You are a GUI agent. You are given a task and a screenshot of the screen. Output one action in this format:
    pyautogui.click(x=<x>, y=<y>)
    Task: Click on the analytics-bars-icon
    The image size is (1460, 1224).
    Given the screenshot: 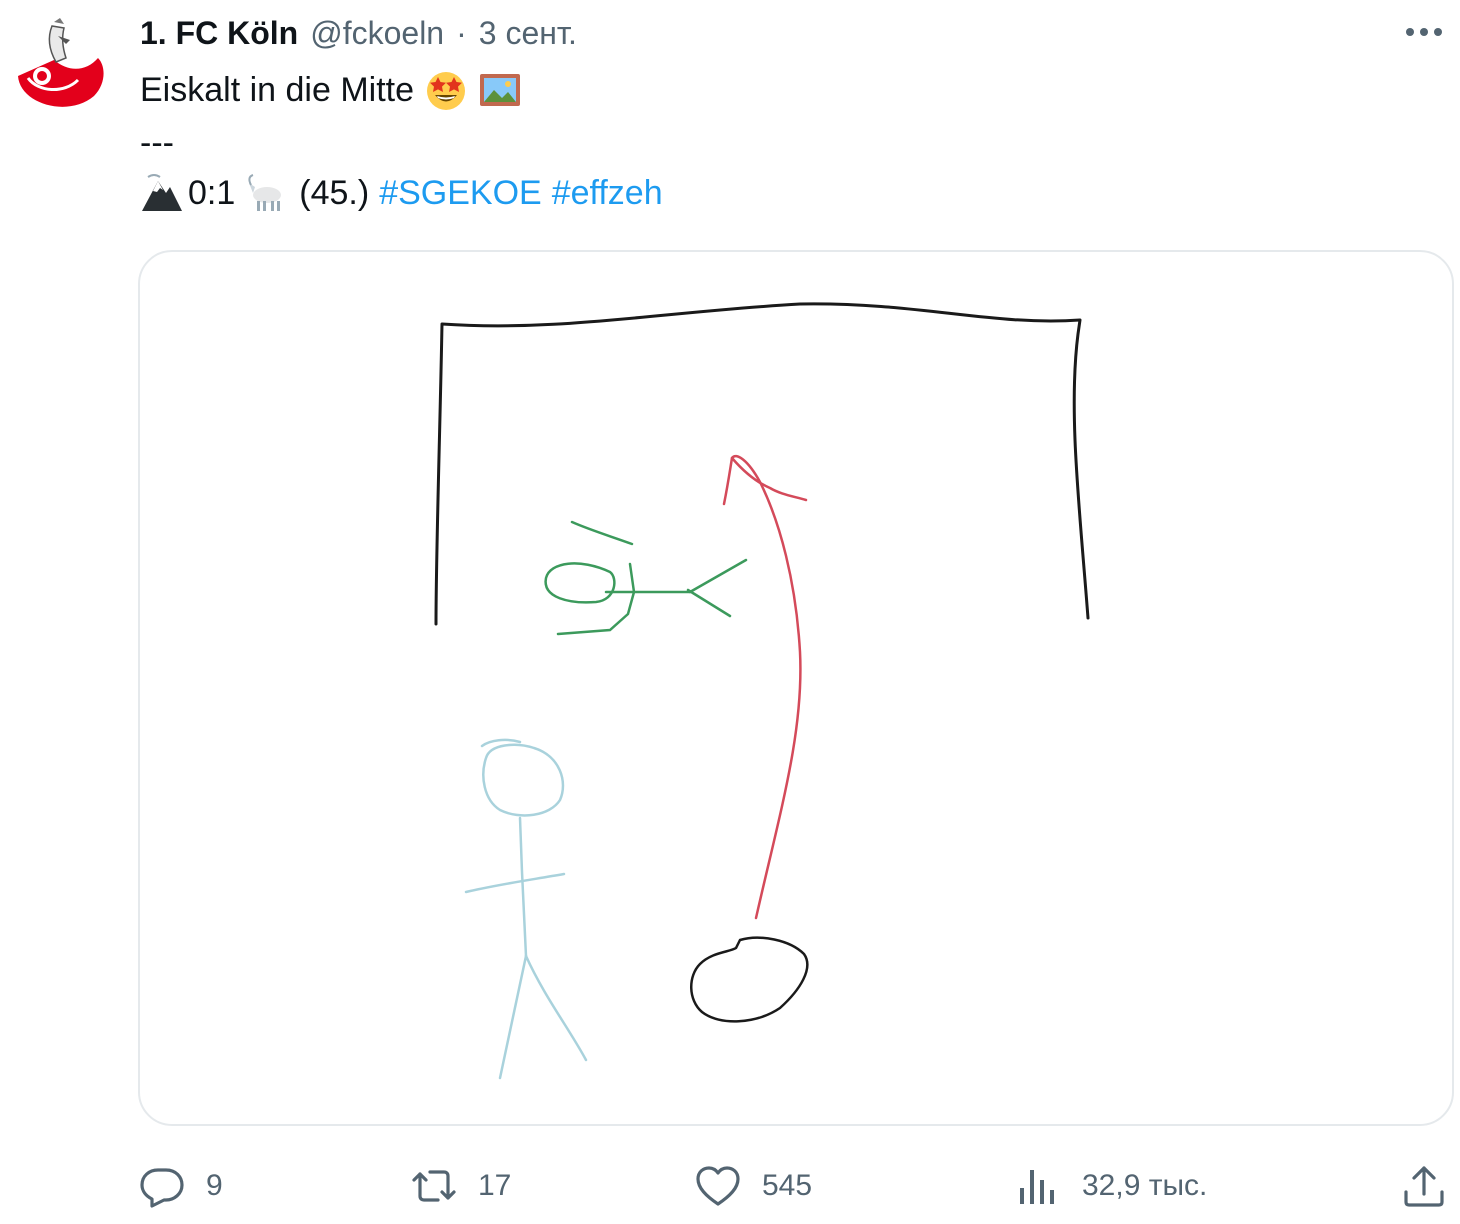 What is the action you would take?
    pyautogui.click(x=1037, y=1187)
    